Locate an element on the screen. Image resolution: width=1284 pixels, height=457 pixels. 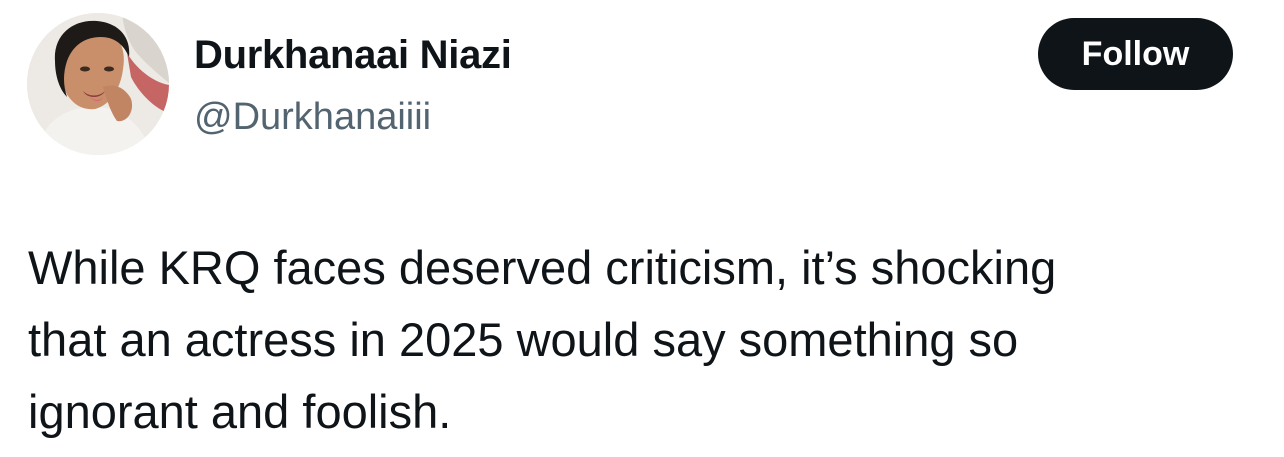
avatar is located at coordinates (98, 84).